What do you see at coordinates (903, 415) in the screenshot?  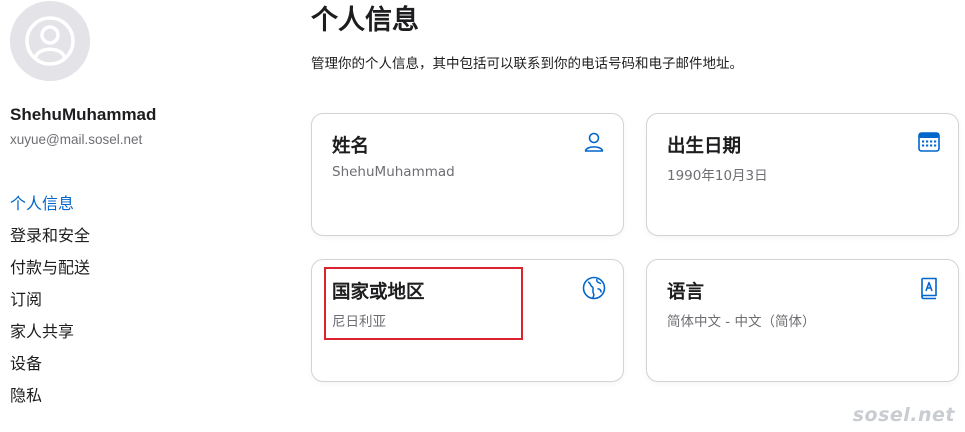 I see `watermark: sosel.net` at bounding box center [903, 415].